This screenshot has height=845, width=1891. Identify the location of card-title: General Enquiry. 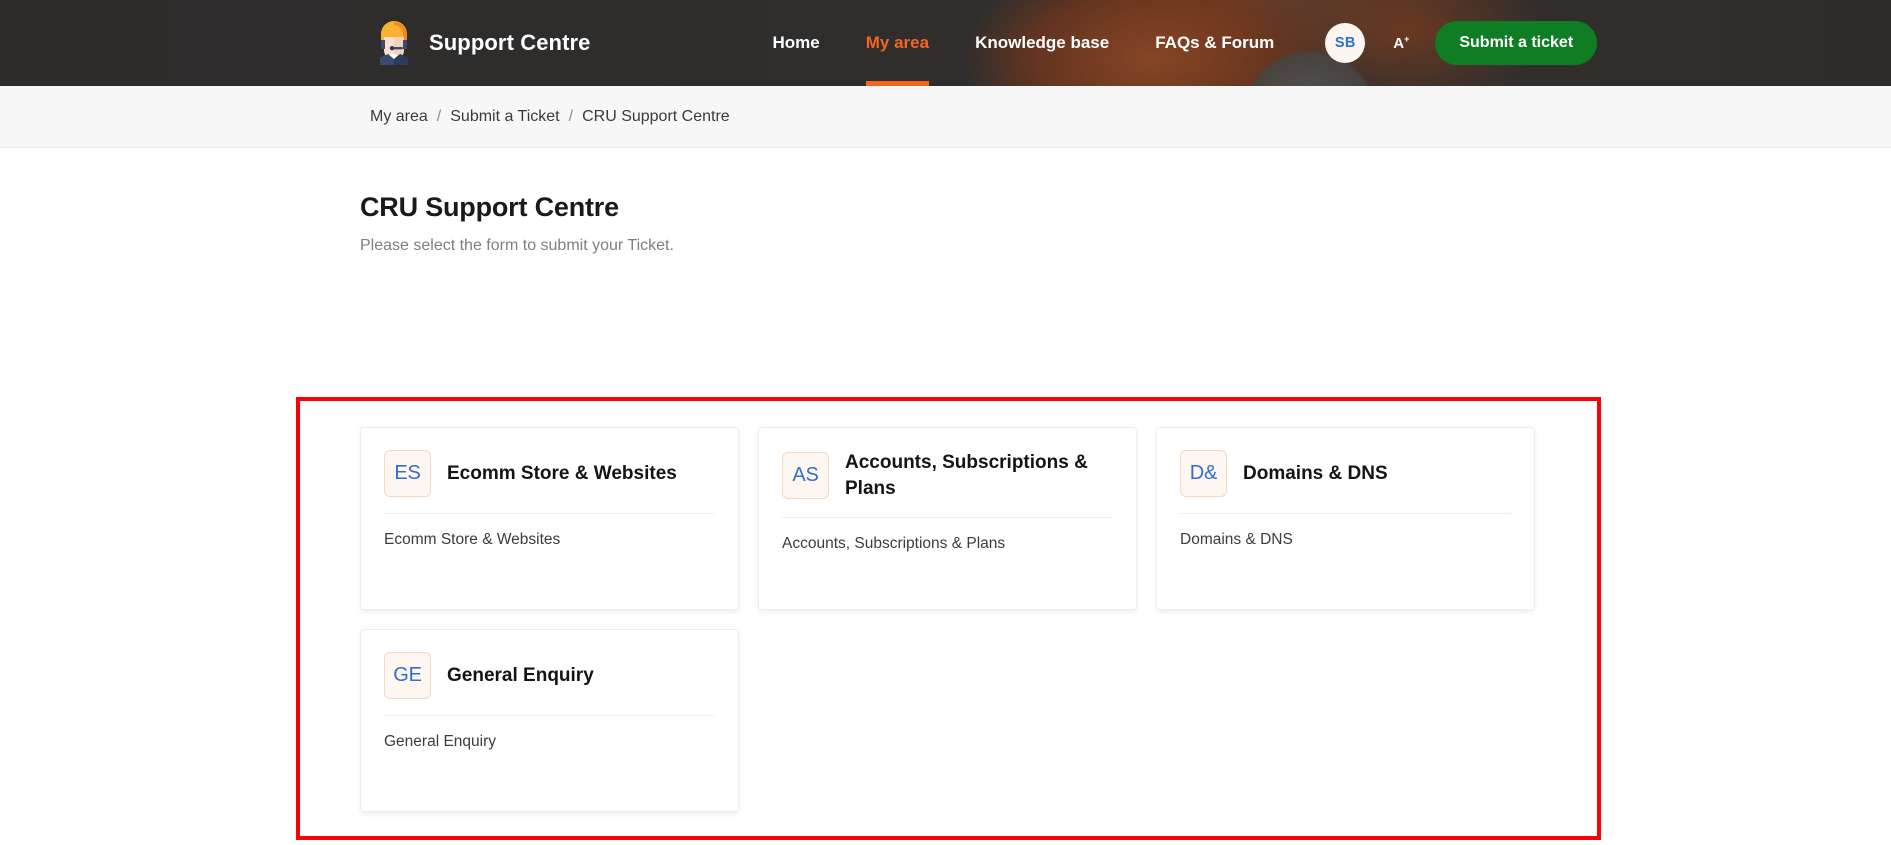
(520, 675).